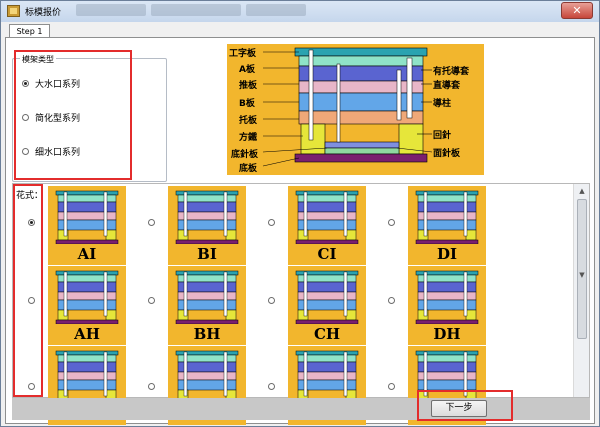 The height and width of the screenshot is (427, 600). I want to click on diagram-label: 工字板, so click(243, 54).